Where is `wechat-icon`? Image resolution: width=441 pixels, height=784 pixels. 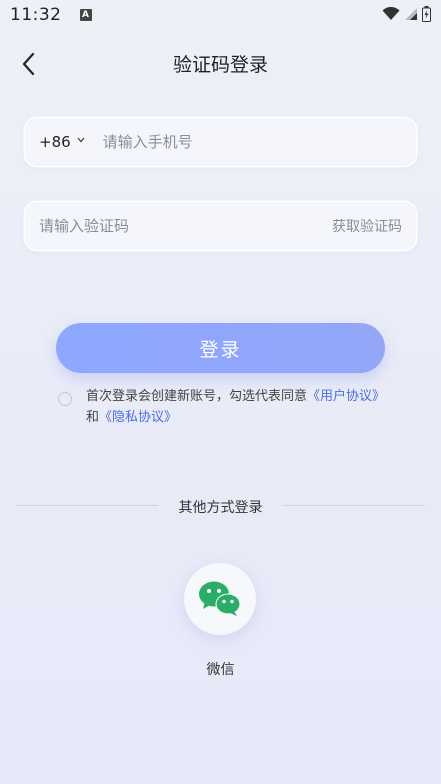
wechat-icon is located at coordinates (220, 598).